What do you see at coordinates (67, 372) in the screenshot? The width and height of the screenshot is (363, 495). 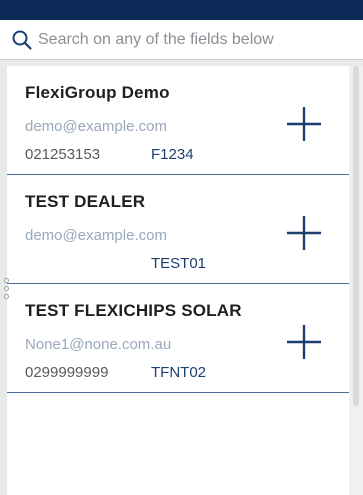 I see `dealer-phone: 0299999999` at bounding box center [67, 372].